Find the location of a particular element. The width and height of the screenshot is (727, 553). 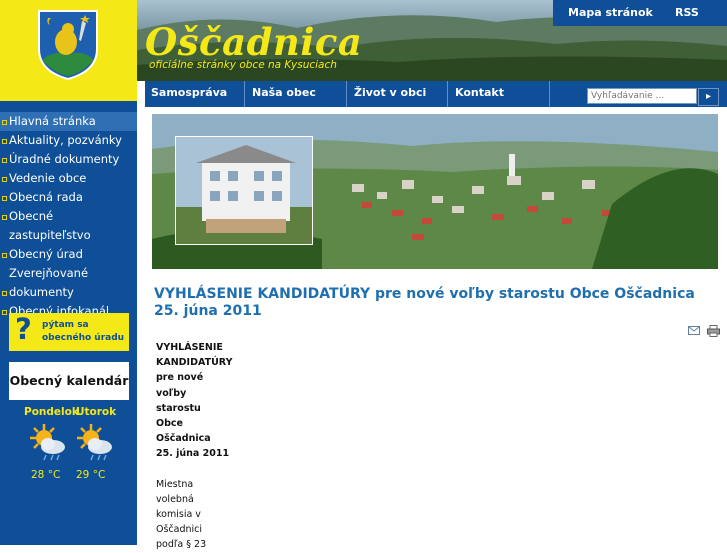

article-text-line: Miestna is located at coordinates (175, 484).